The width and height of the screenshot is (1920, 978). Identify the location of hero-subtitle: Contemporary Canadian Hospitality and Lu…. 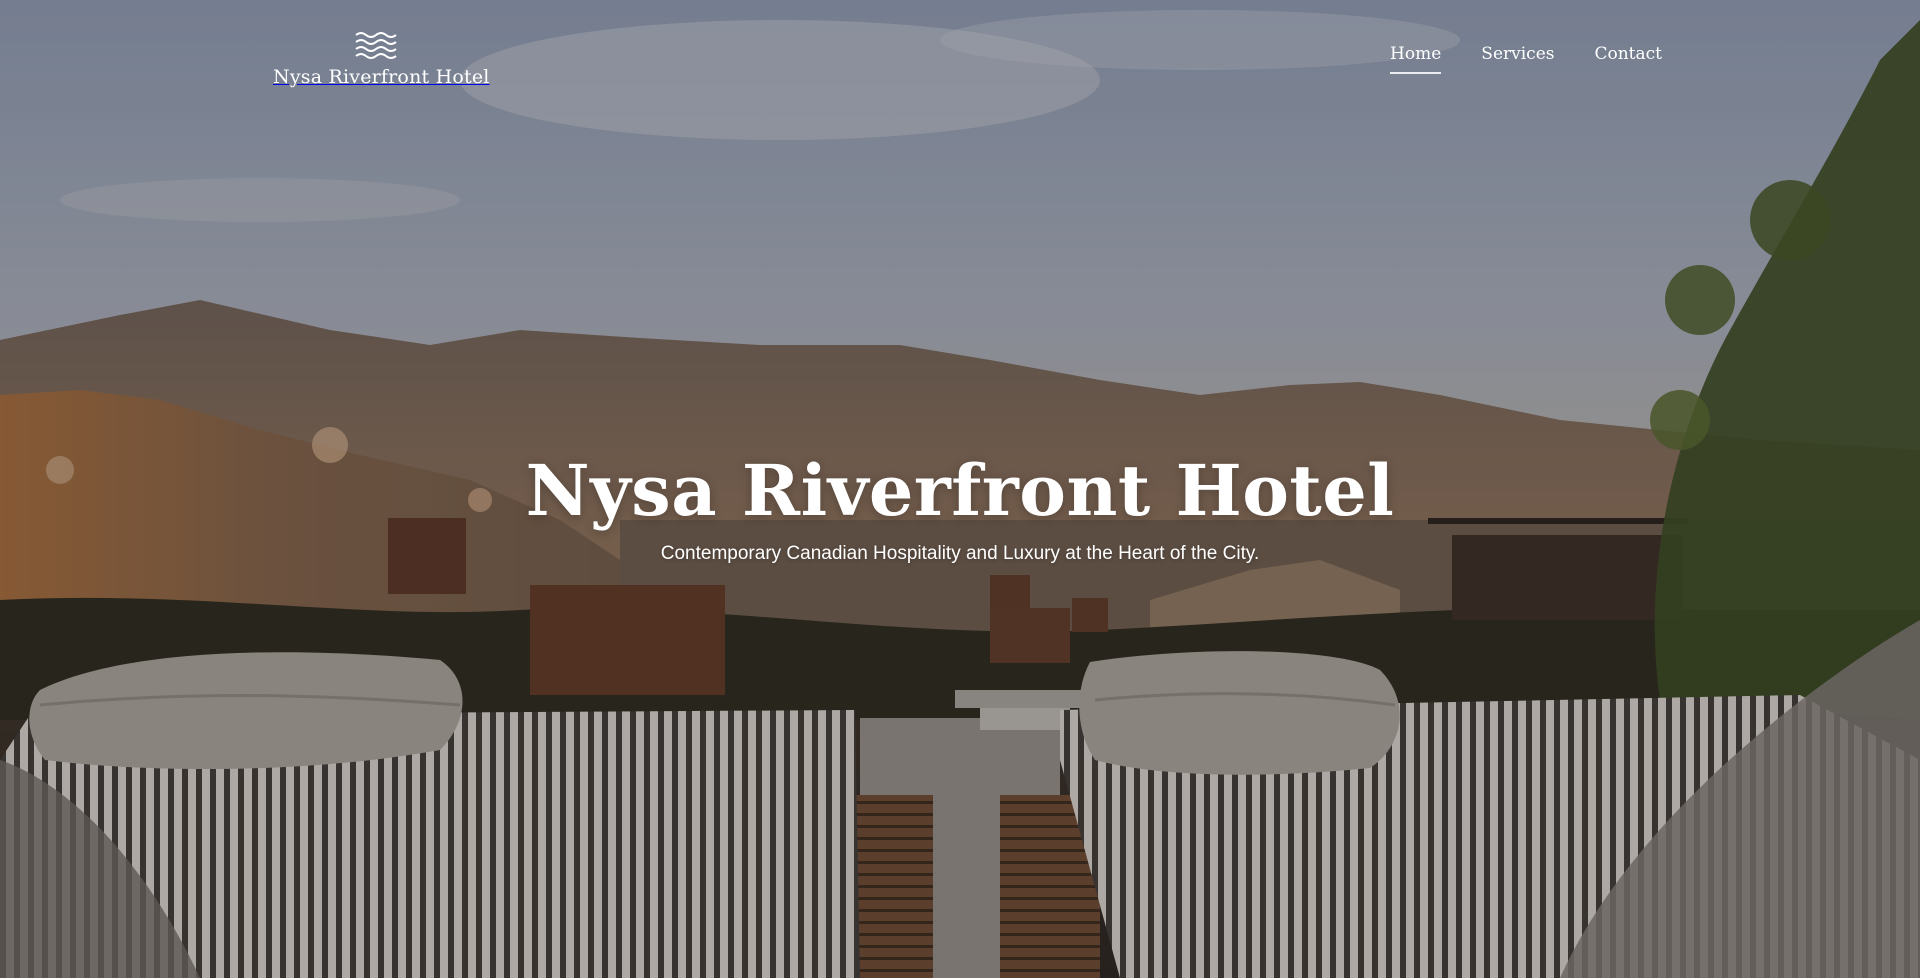
(960, 553).